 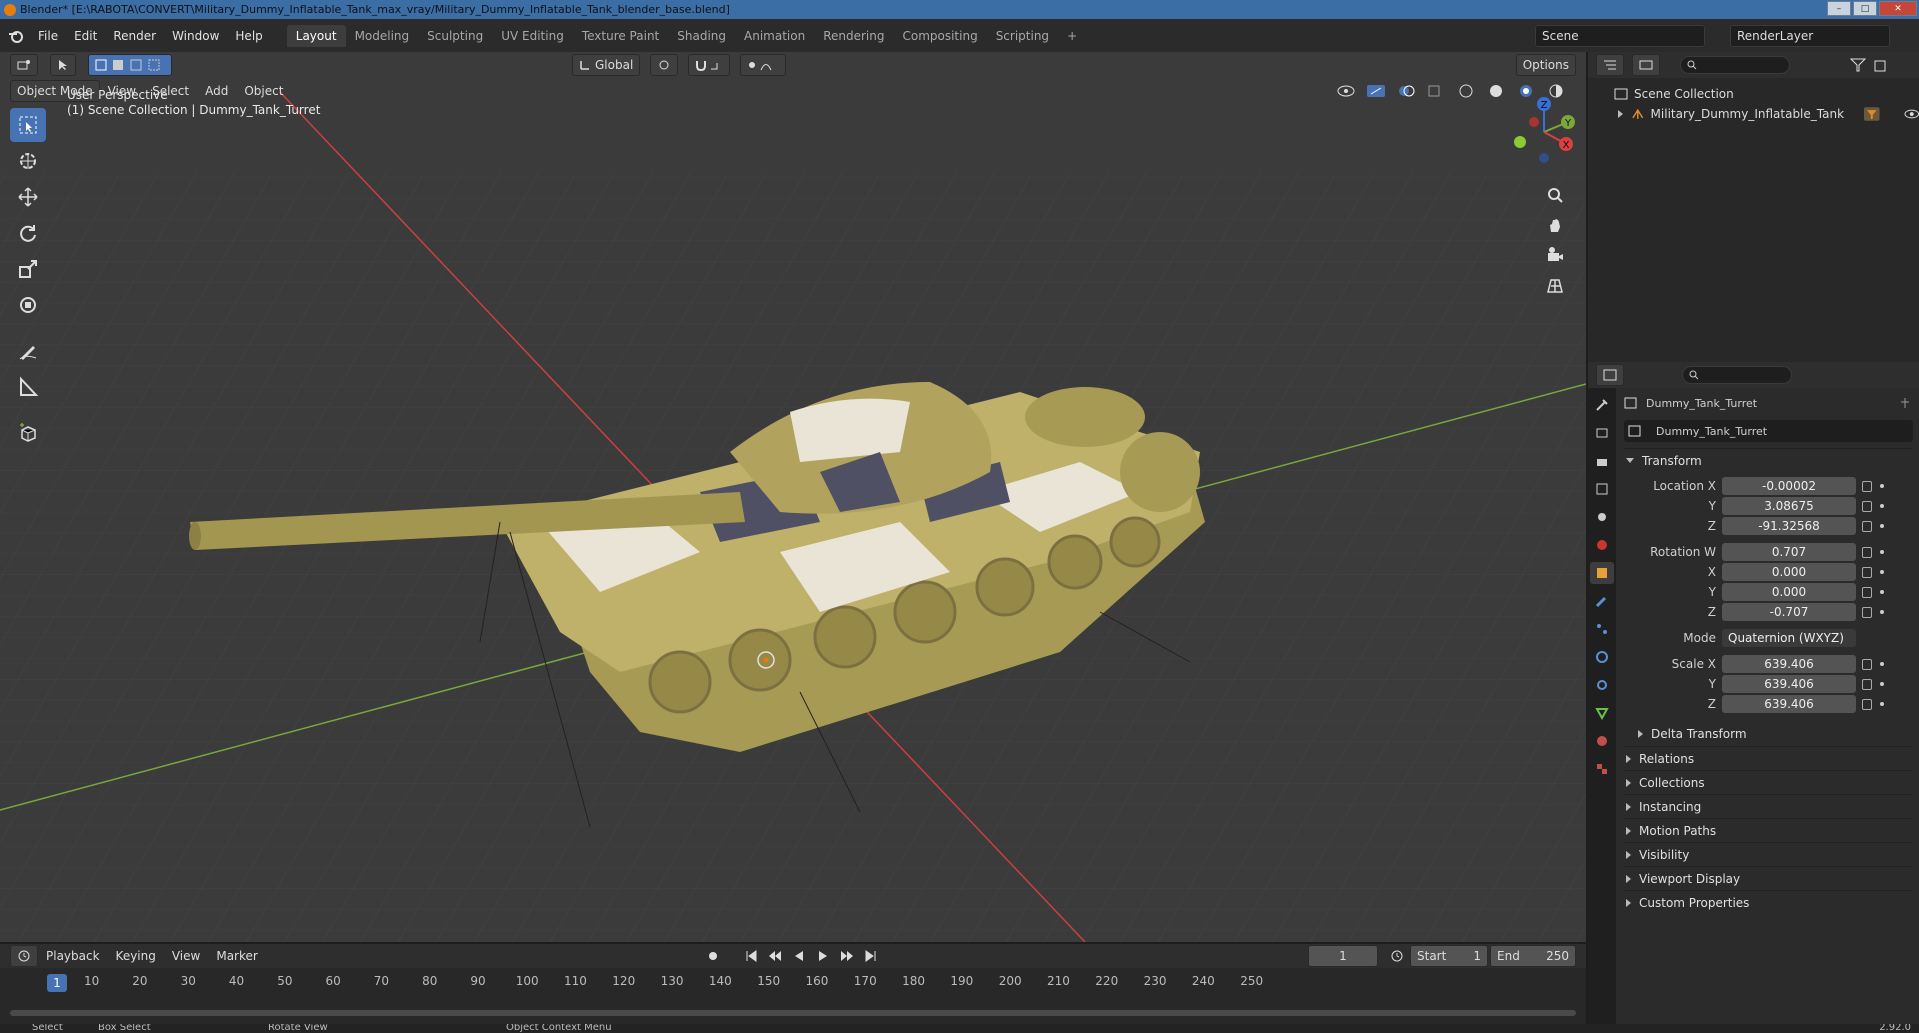 I want to click on editor-type-button, so click(x=24, y=65).